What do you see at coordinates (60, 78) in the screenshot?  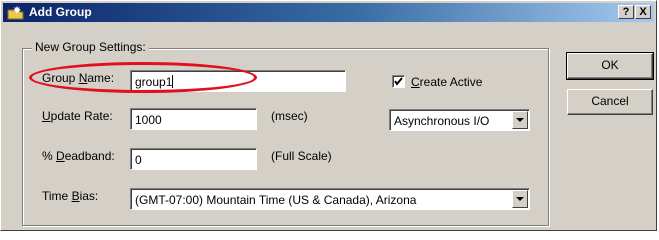 I see `group-name-label-pre: Group` at bounding box center [60, 78].